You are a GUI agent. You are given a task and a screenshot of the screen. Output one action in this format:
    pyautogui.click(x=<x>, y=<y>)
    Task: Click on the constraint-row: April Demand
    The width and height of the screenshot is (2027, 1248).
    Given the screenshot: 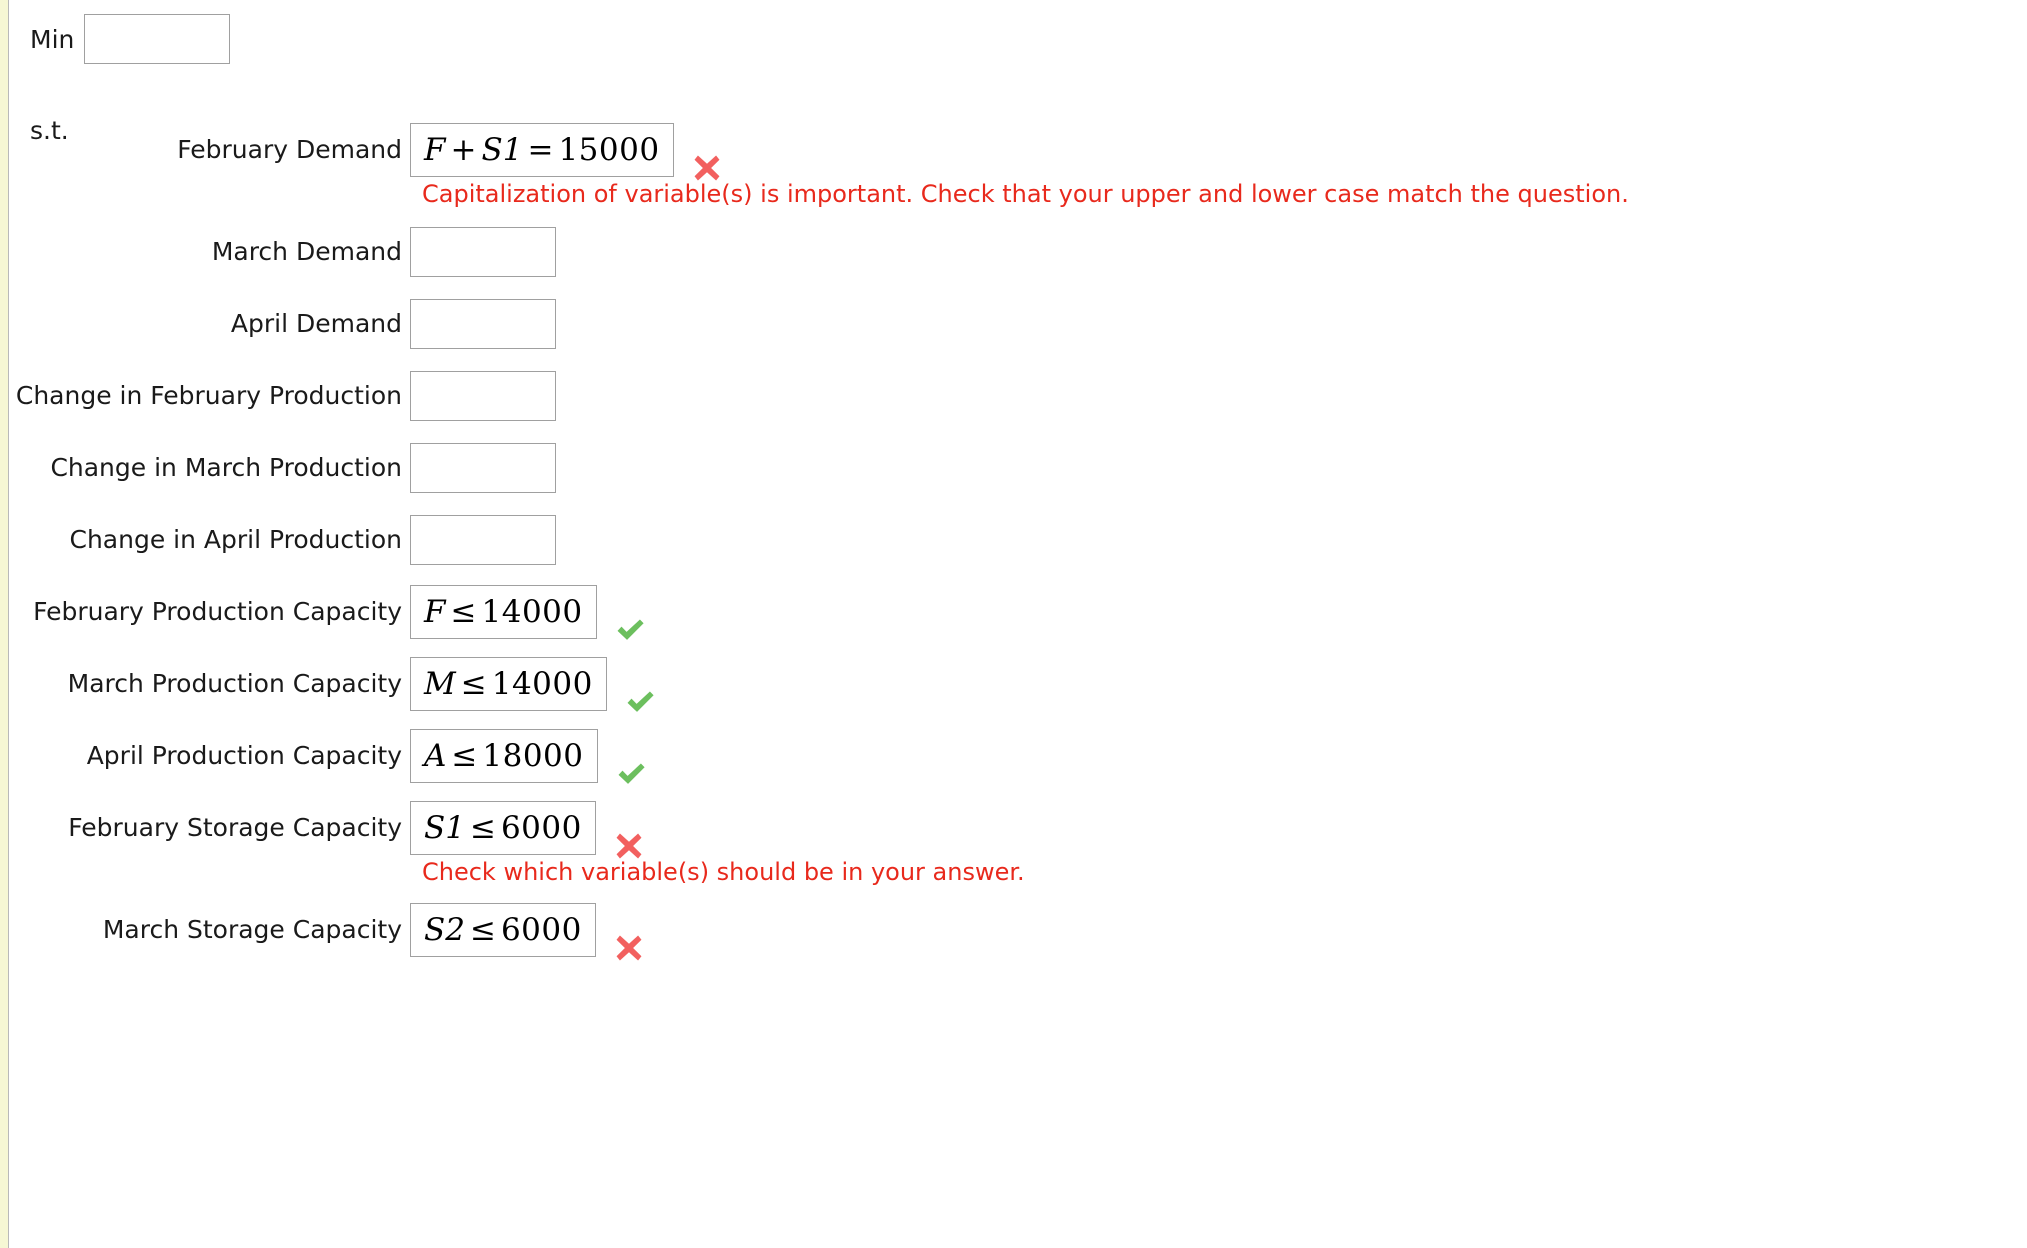 What is the action you would take?
    pyautogui.click(x=1018, y=324)
    